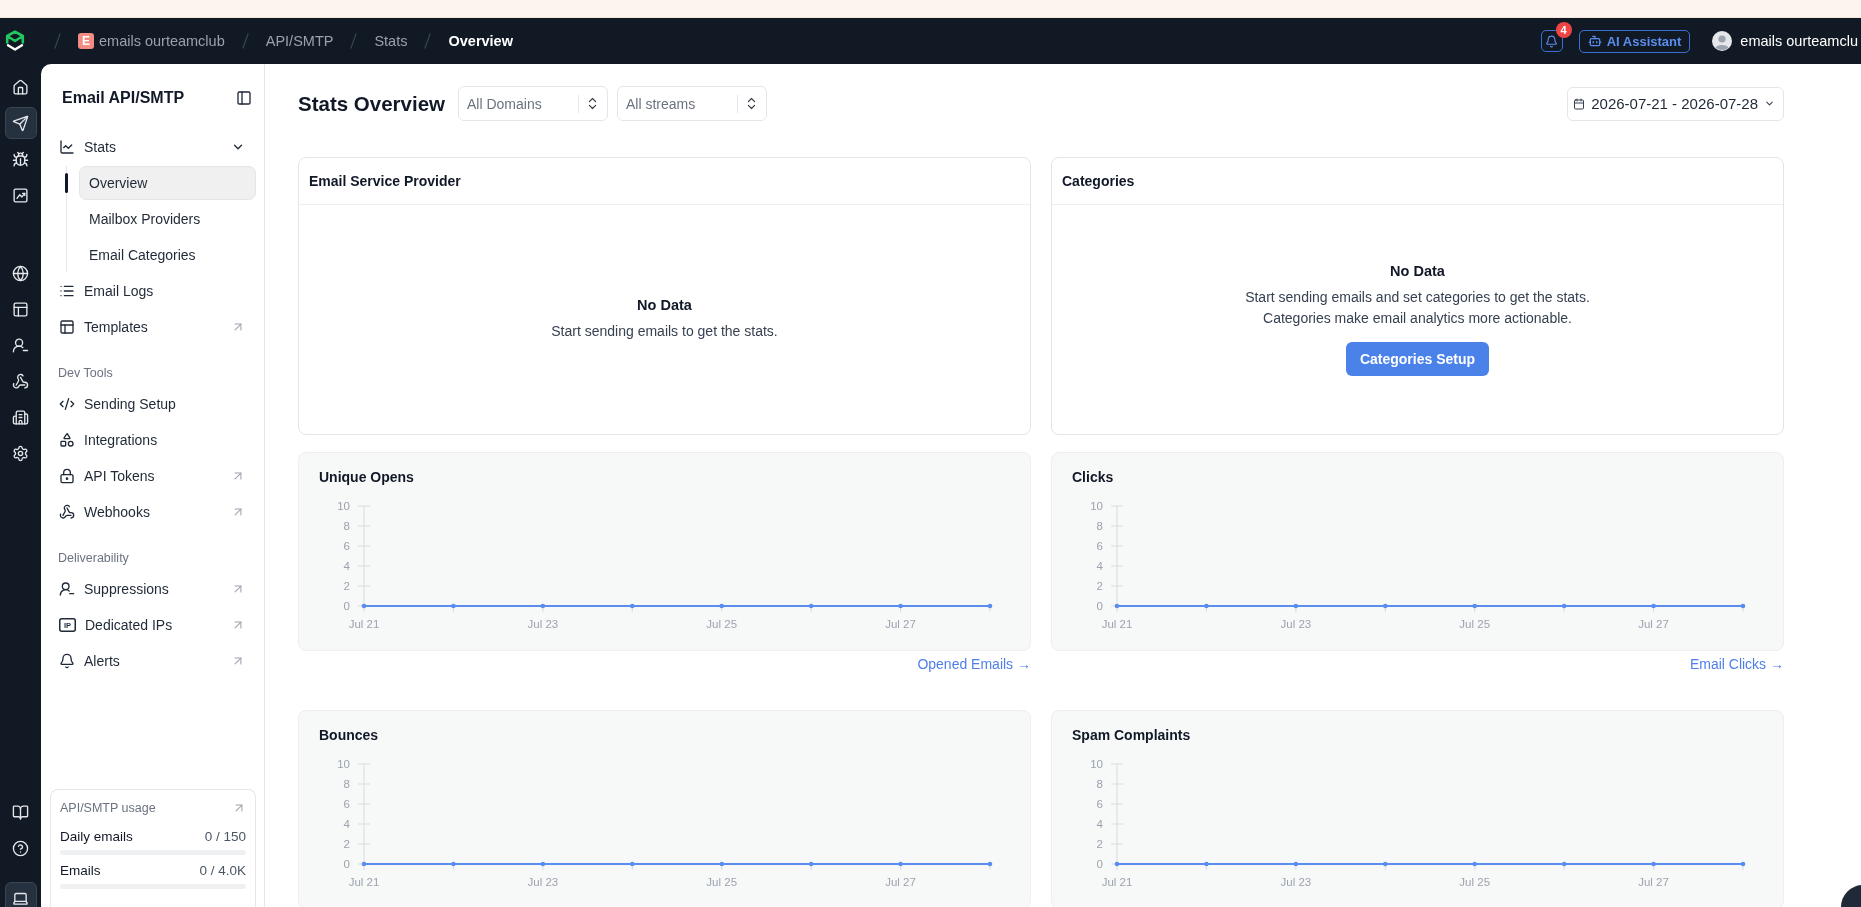 The image size is (1861, 907). What do you see at coordinates (974, 664) in the screenshot?
I see `chart-details-link: Opened Emails →` at bounding box center [974, 664].